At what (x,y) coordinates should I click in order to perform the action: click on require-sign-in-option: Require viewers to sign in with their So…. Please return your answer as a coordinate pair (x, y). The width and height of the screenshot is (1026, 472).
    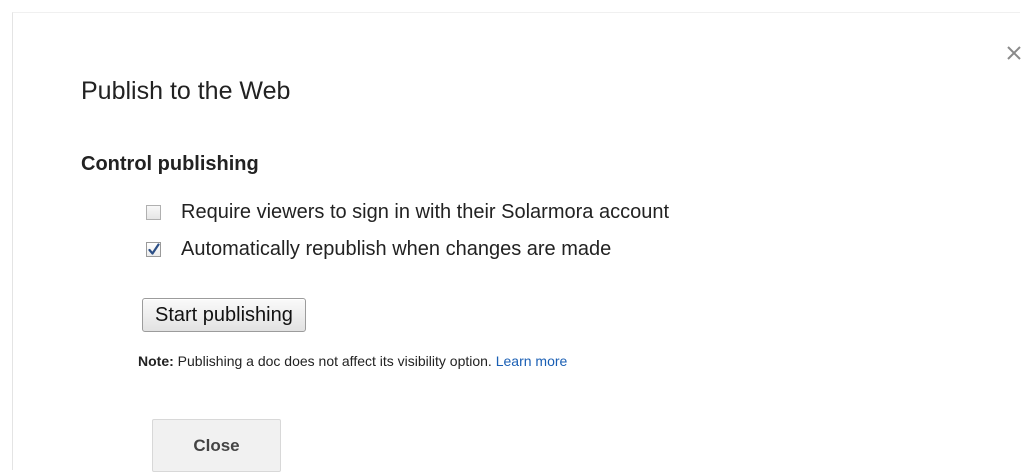
    Looking at the image, I should click on (407, 212).